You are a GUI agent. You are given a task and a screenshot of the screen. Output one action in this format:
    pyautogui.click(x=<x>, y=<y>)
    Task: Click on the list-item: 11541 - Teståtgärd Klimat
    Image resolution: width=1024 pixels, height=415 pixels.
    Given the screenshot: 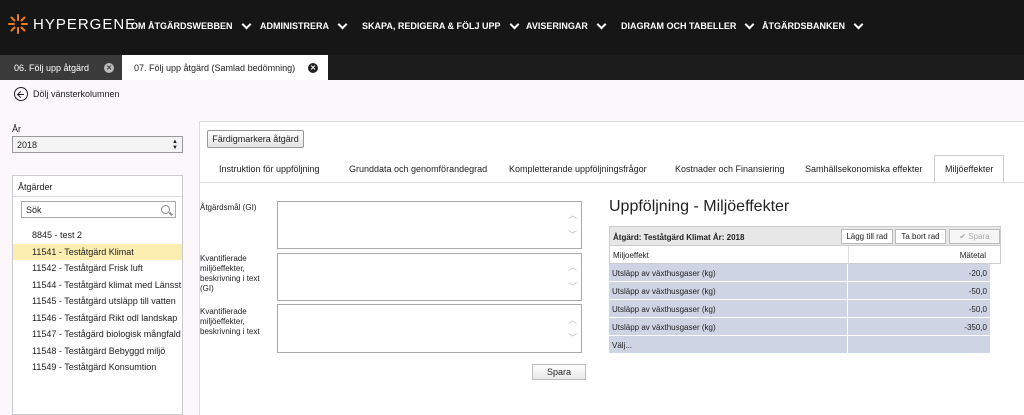 What is the action you would take?
    pyautogui.click(x=97, y=251)
    